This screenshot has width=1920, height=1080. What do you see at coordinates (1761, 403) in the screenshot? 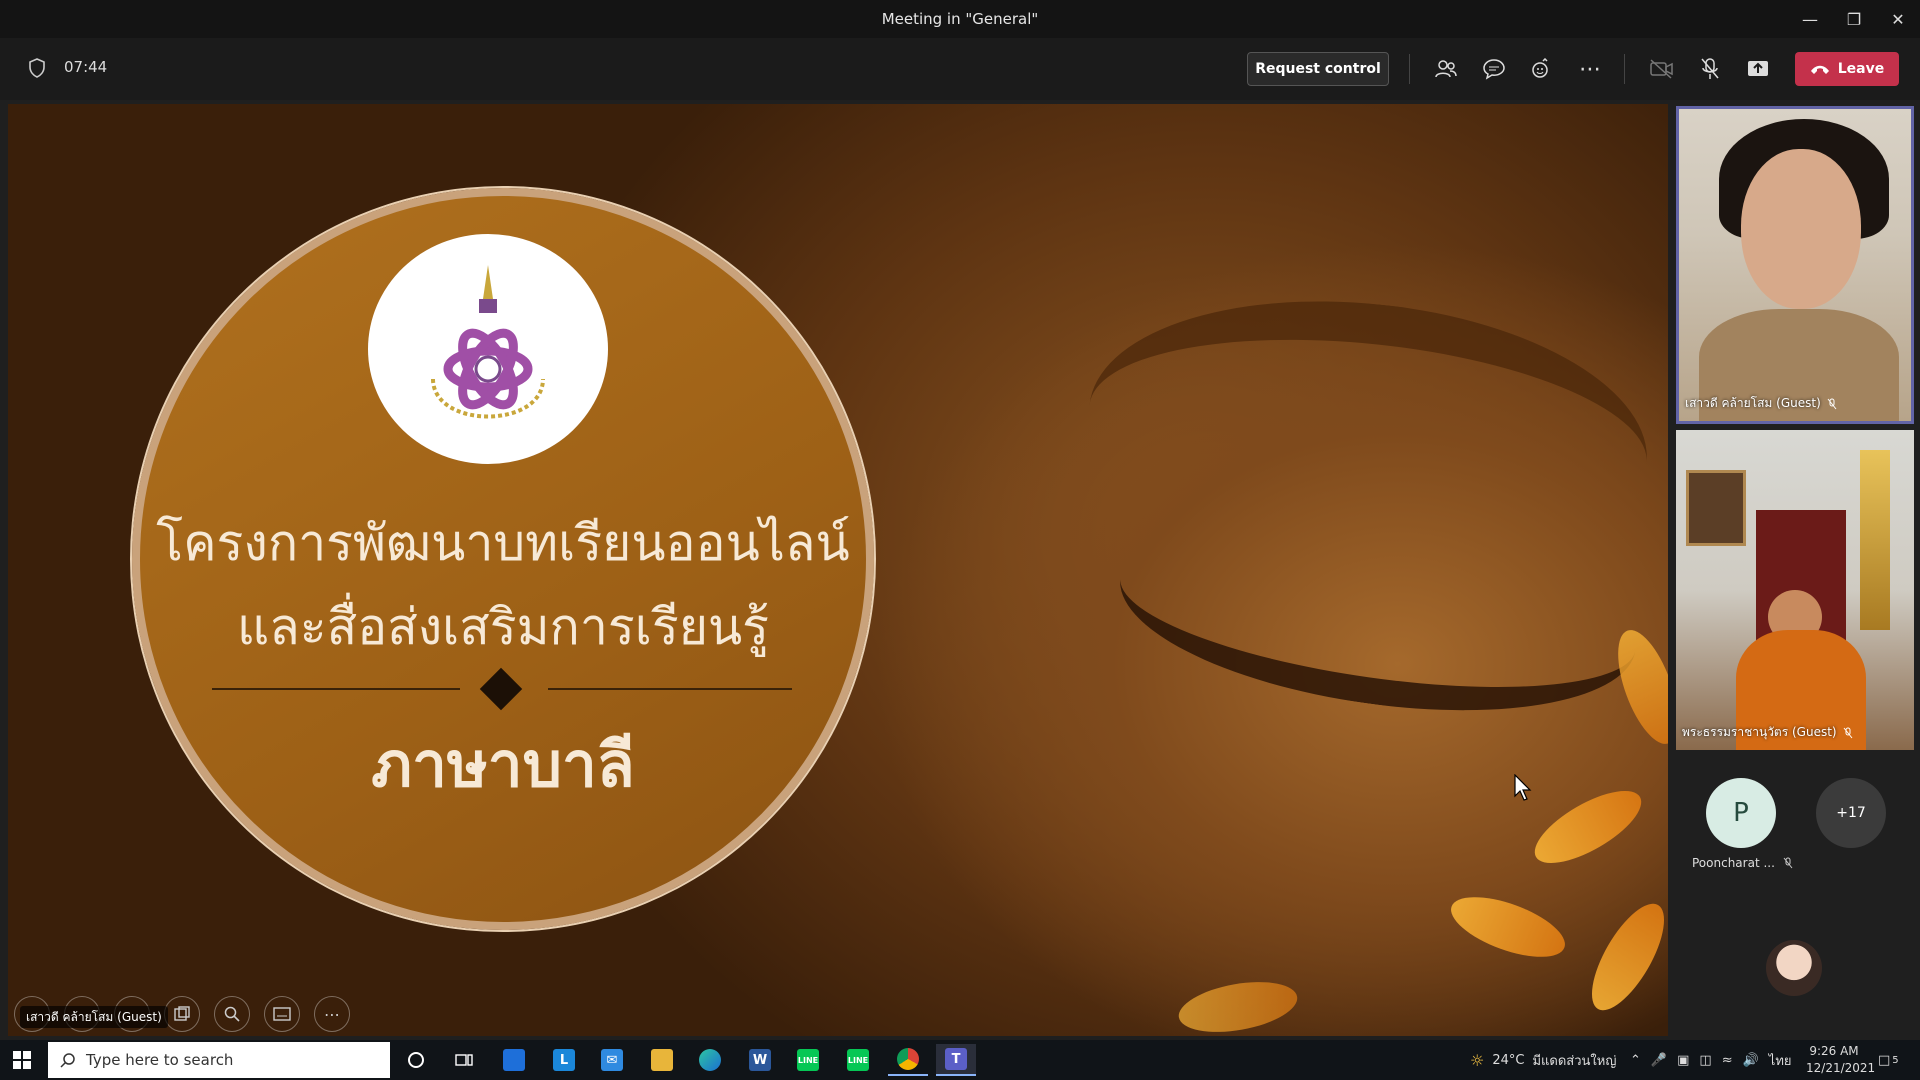
I see `tile-name-label: เสาวดี คล้ายโสม (Guest)` at bounding box center [1761, 403].